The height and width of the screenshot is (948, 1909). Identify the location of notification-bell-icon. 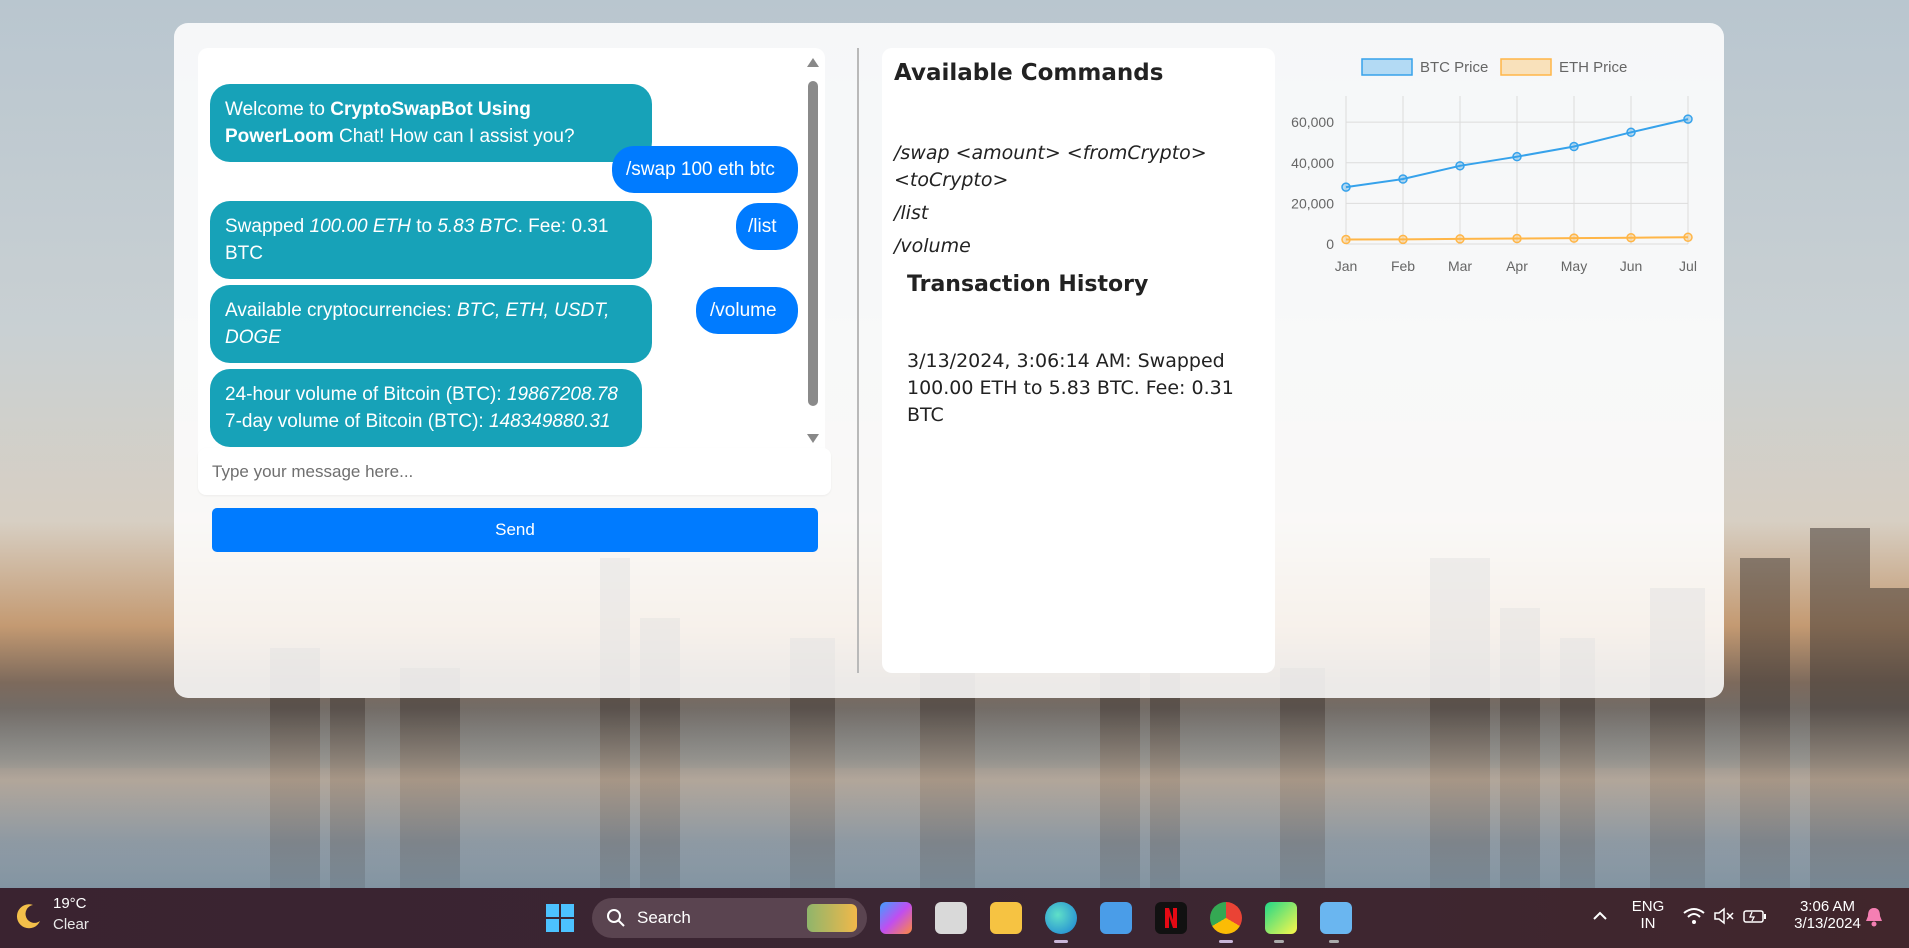
(1874, 919).